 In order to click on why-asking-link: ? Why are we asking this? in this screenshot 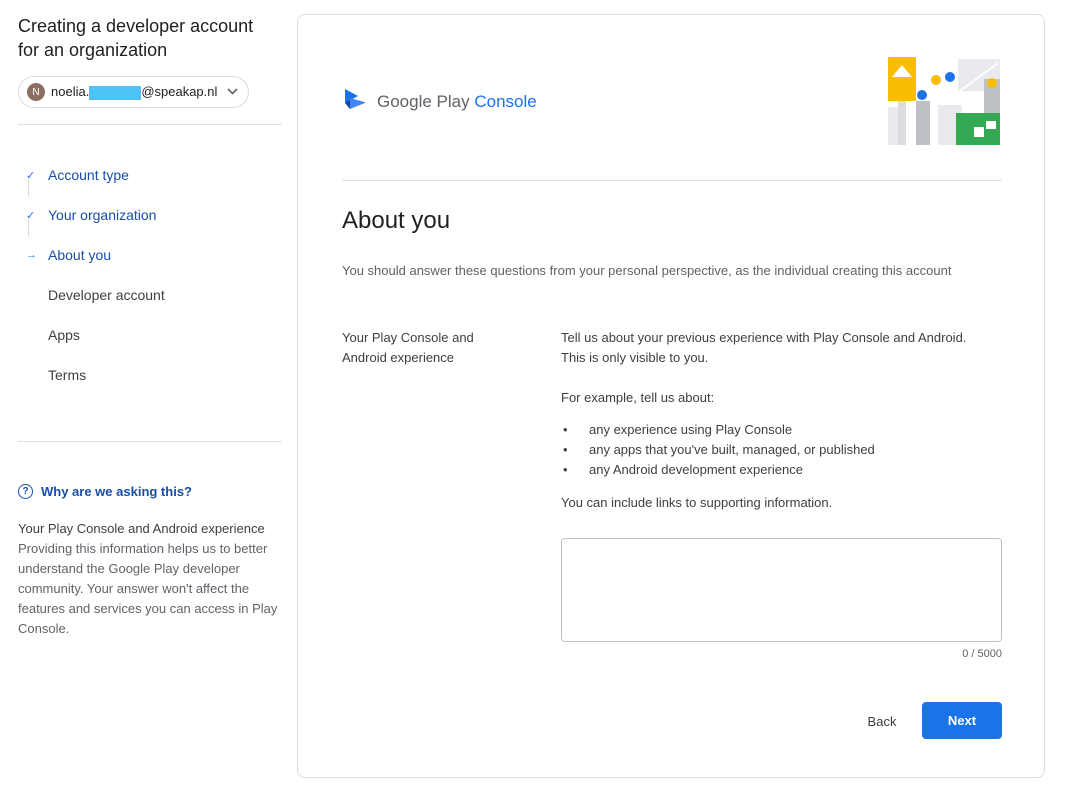, I will do `click(151, 491)`.